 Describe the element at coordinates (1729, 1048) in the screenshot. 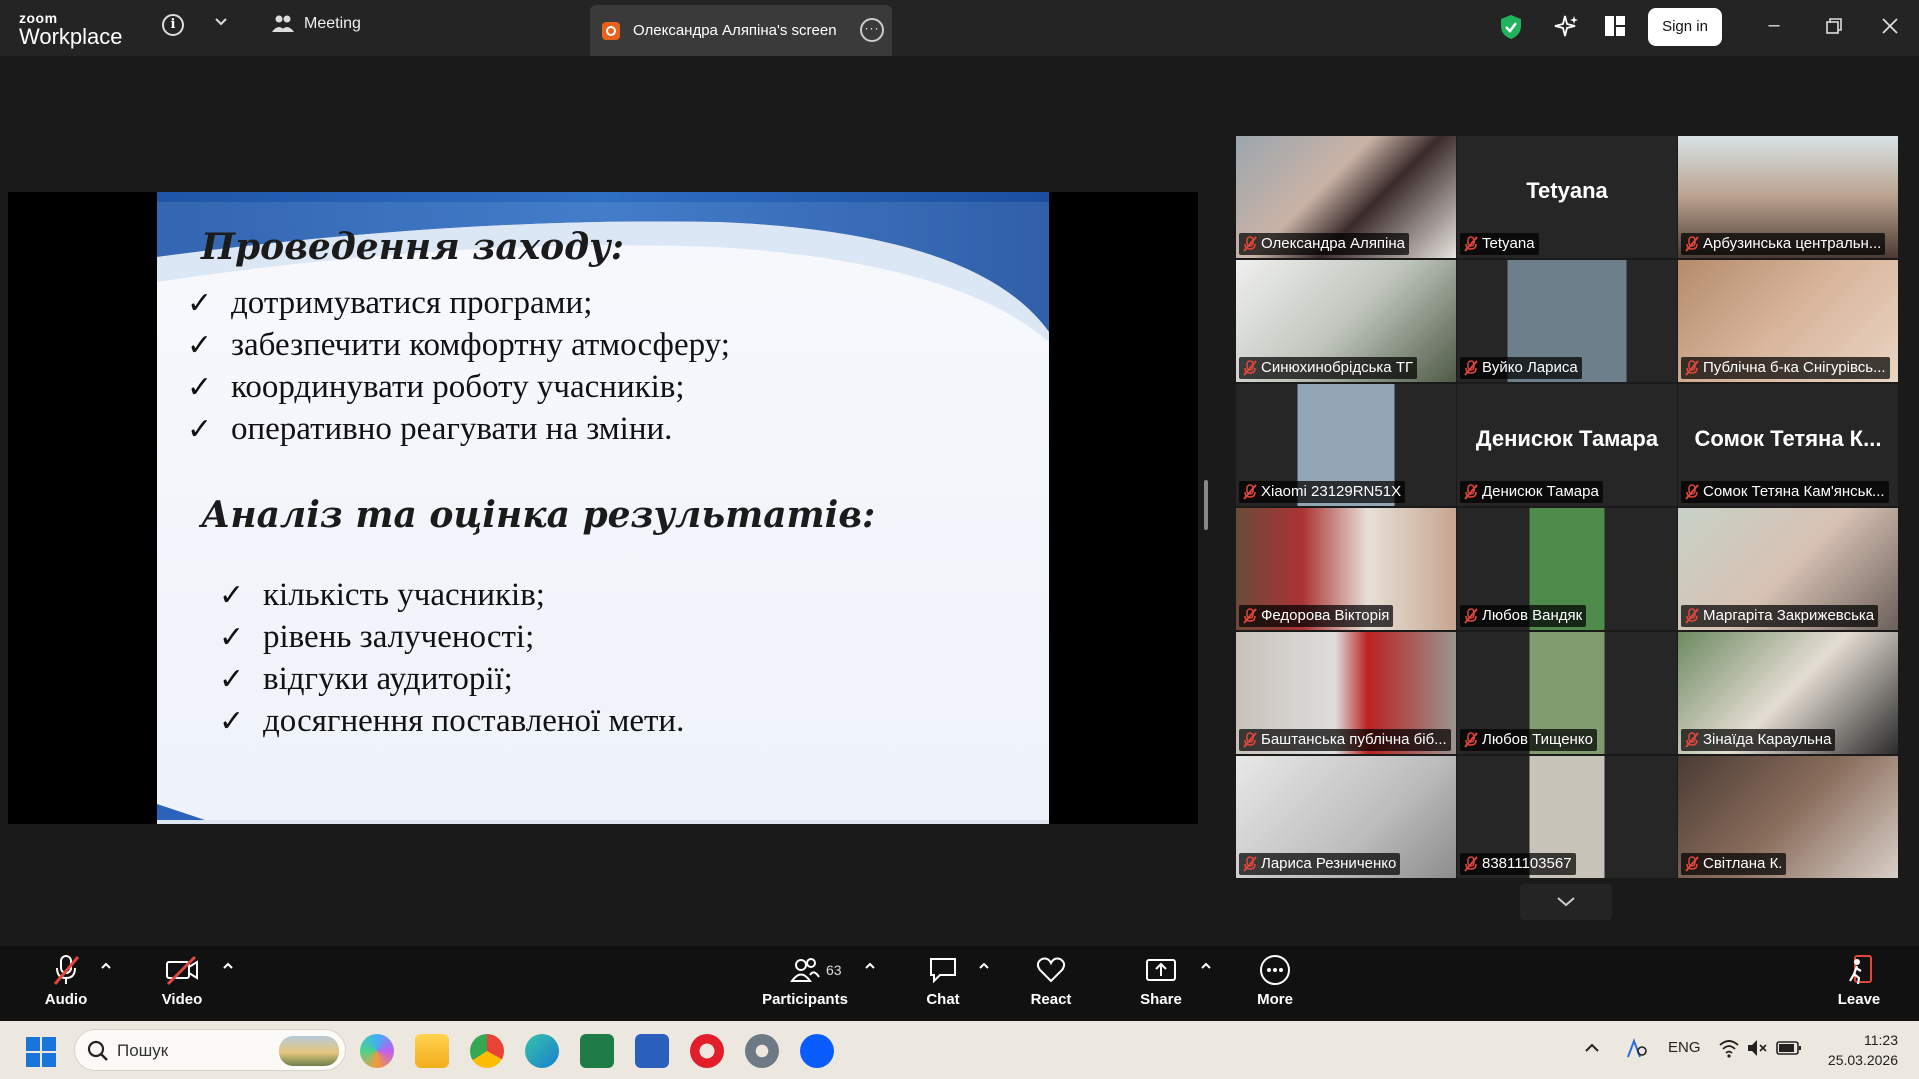

I see `wifi-icon` at that location.